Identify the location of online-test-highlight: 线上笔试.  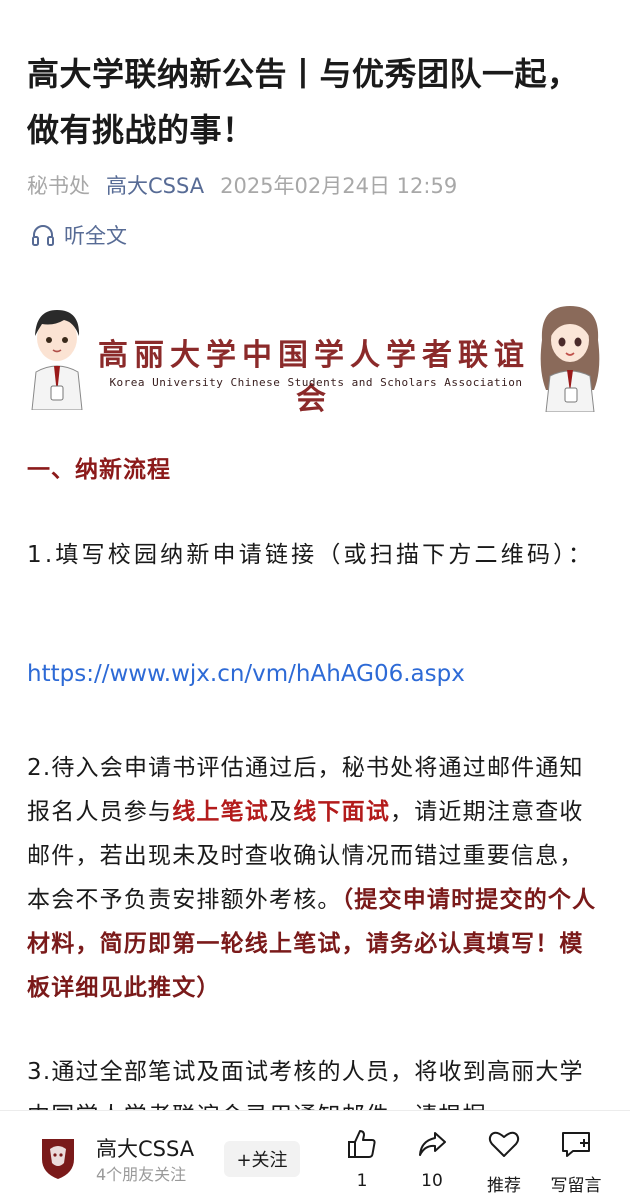
(221, 812).